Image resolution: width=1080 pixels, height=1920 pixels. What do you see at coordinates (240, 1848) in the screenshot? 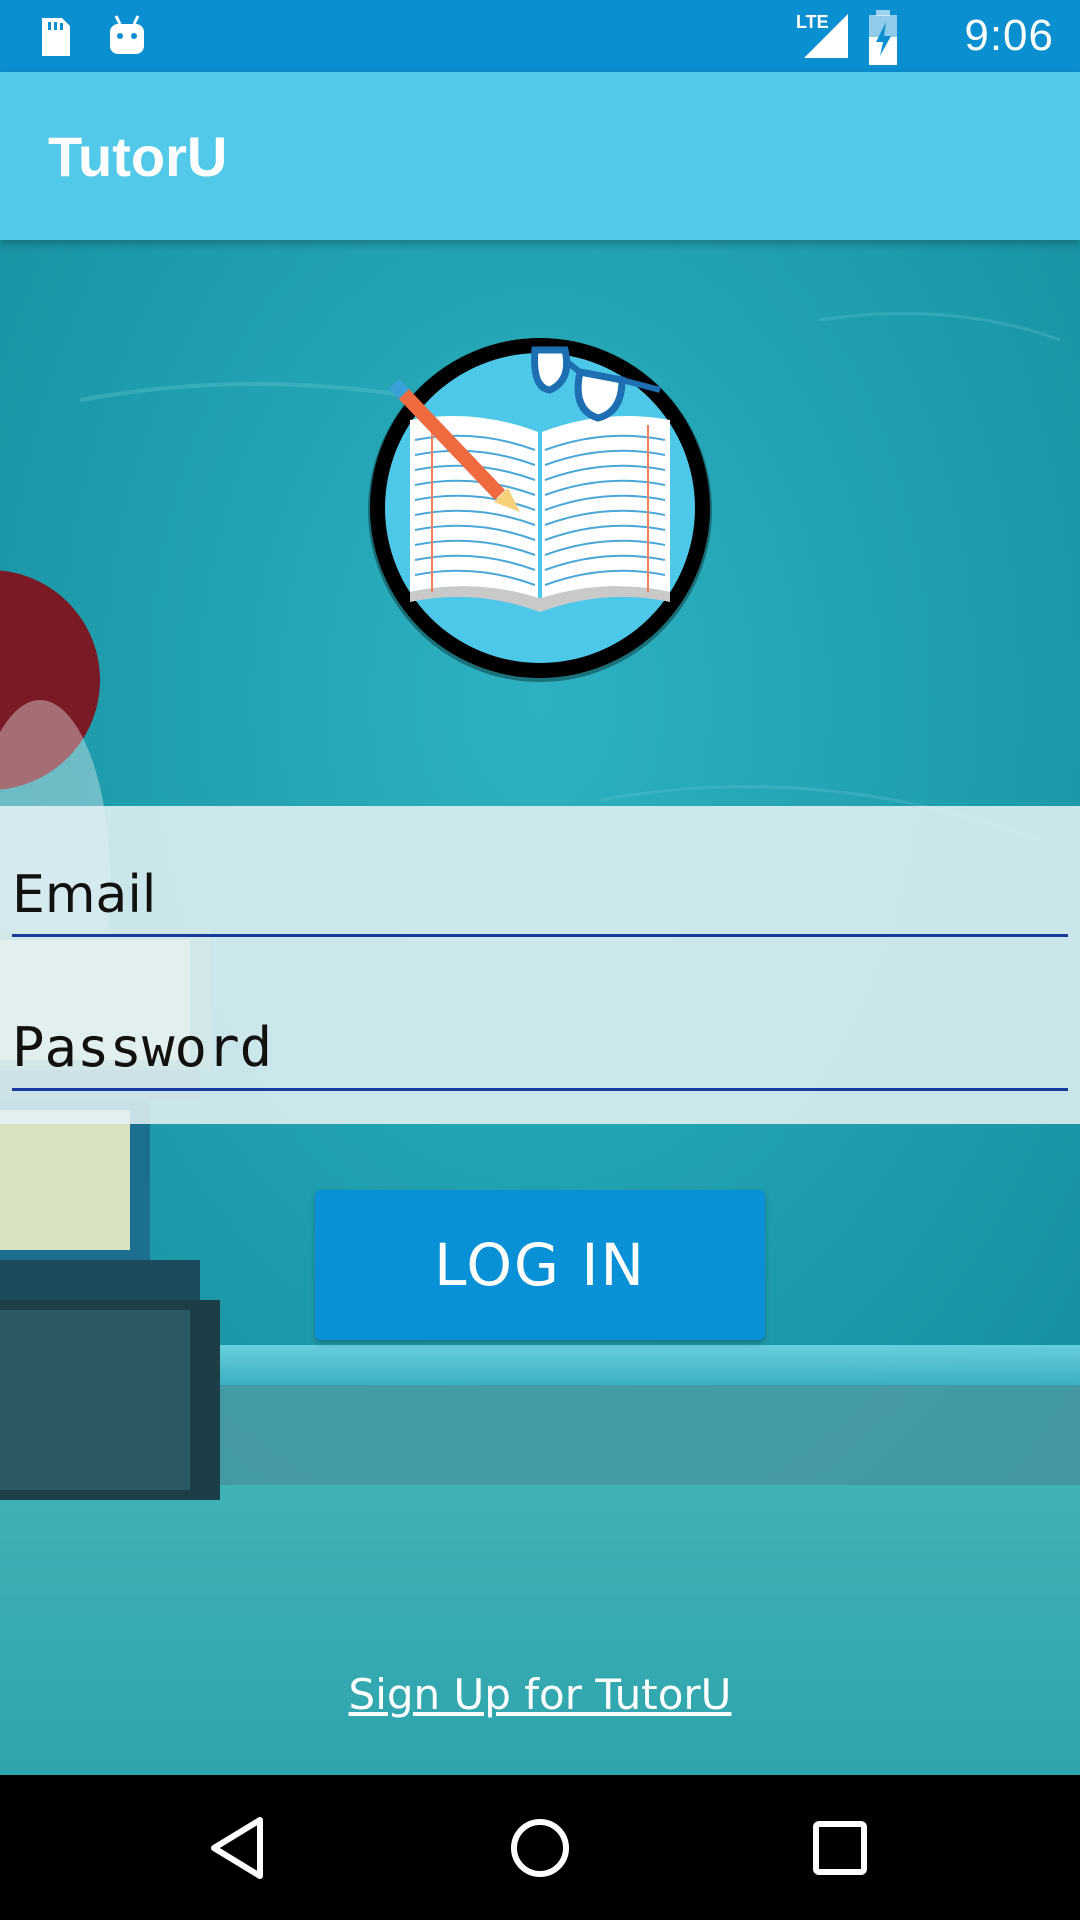
I see `back-icon` at bounding box center [240, 1848].